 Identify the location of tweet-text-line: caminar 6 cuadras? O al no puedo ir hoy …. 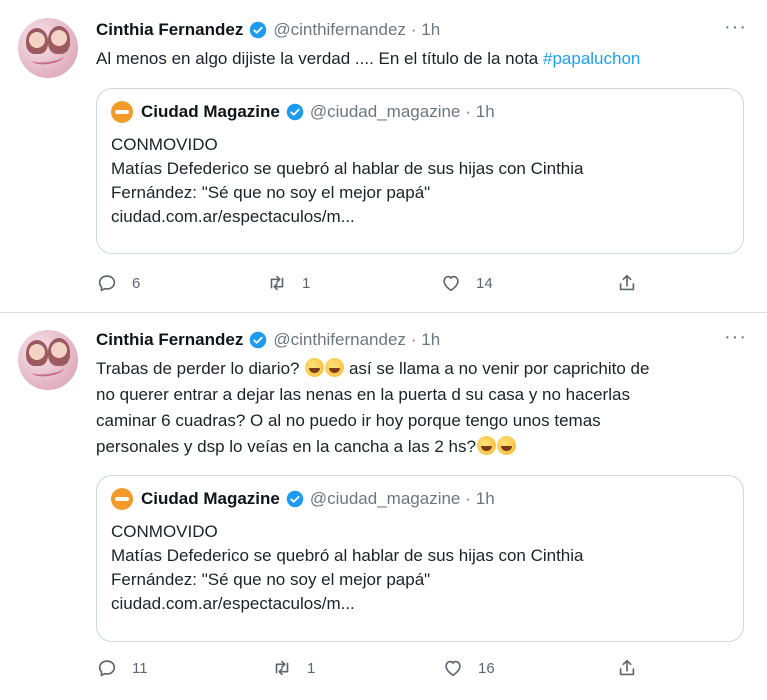
(348, 420).